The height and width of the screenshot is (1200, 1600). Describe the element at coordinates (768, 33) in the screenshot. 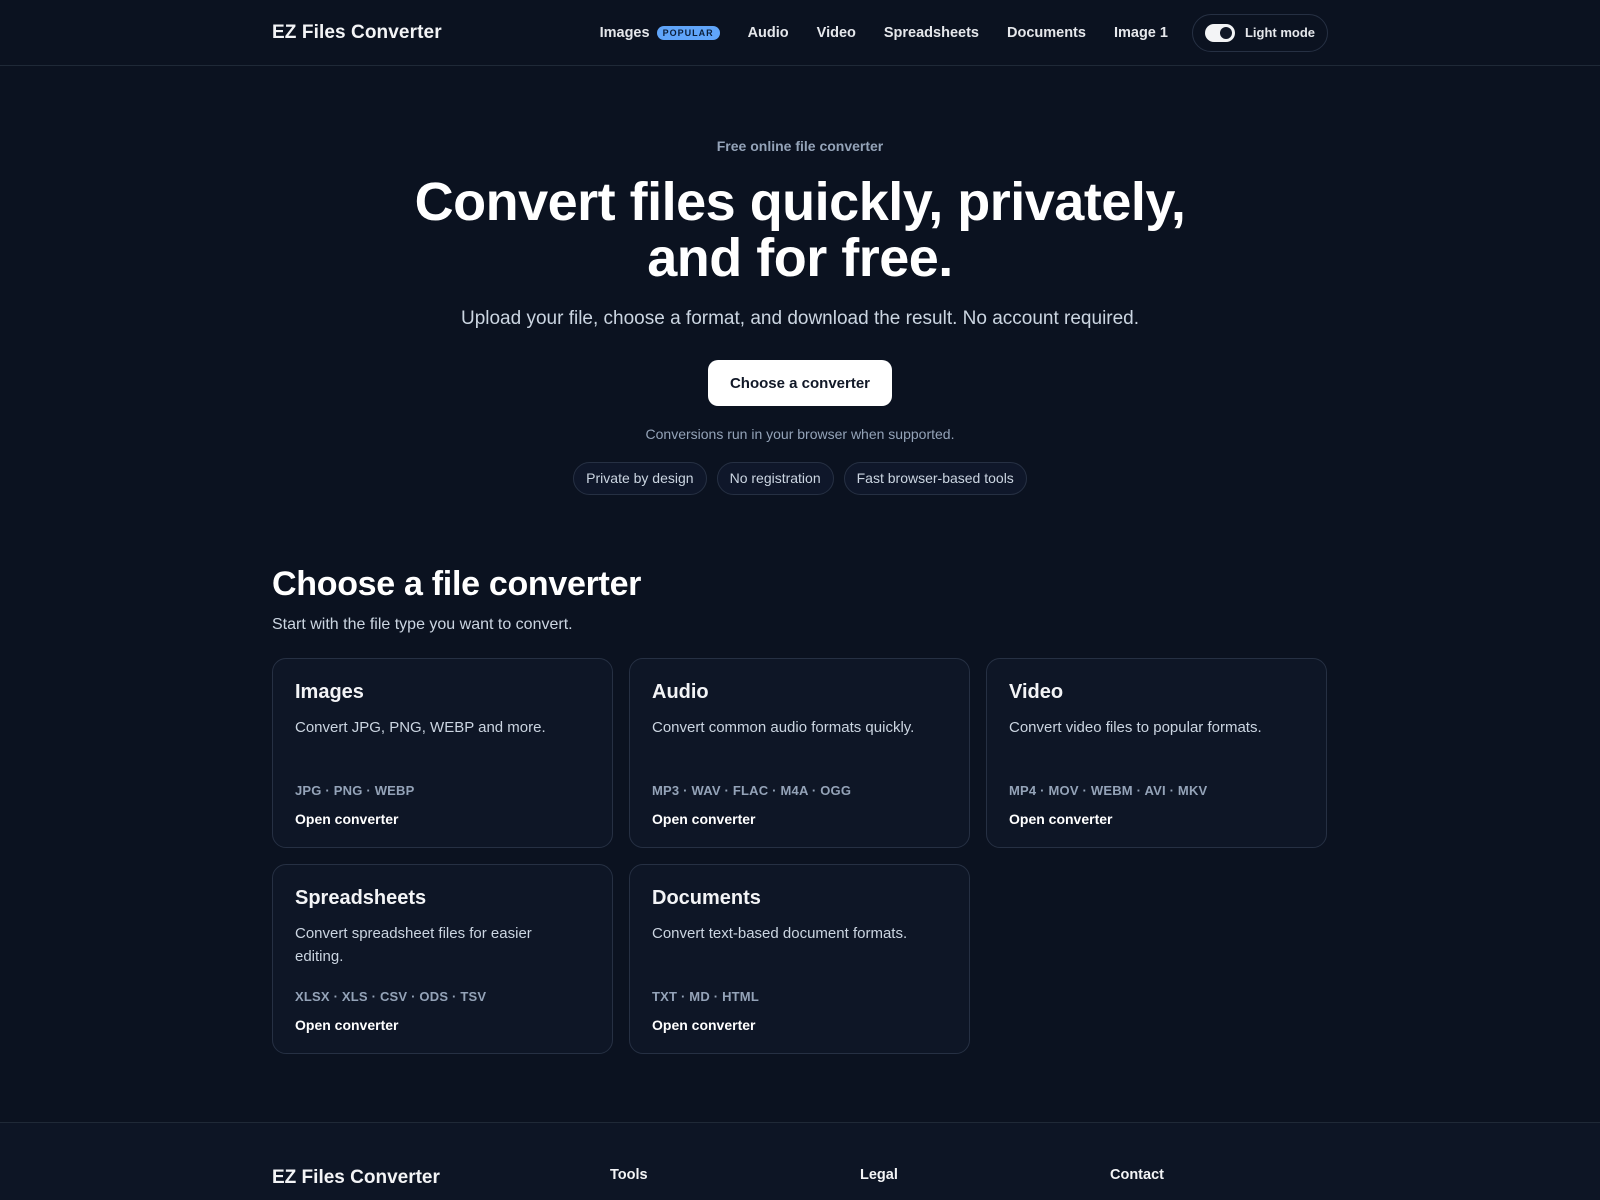

I see `nav-item-audio: Audio` at that location.